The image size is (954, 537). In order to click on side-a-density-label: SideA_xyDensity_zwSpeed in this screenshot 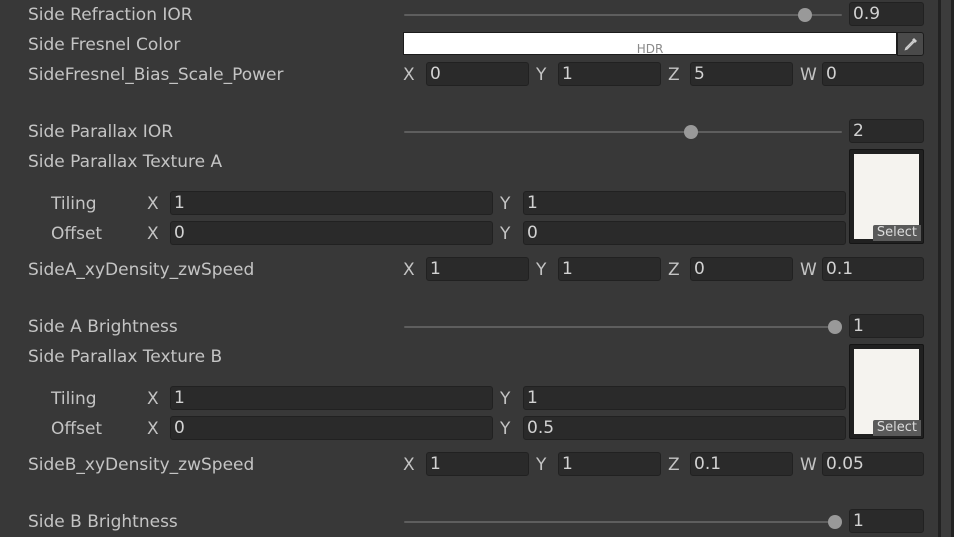, I will do `click(141, 270)`.